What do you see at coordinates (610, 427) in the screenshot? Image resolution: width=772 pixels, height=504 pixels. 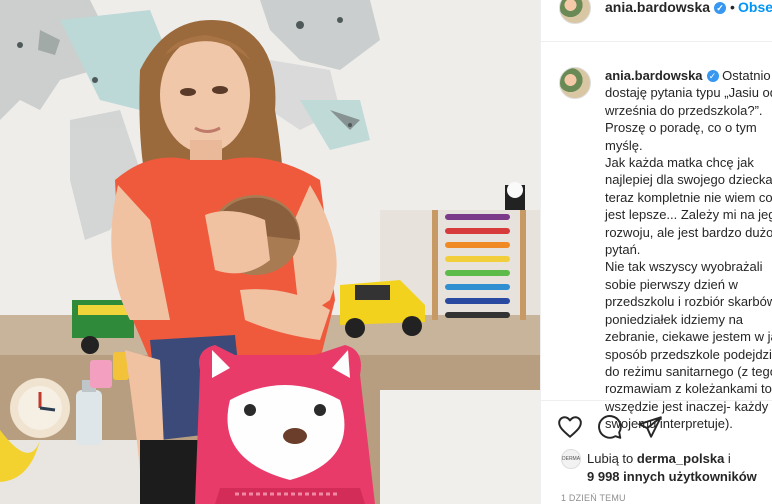 I see `comment-icon` at bounding box center [610, 427].